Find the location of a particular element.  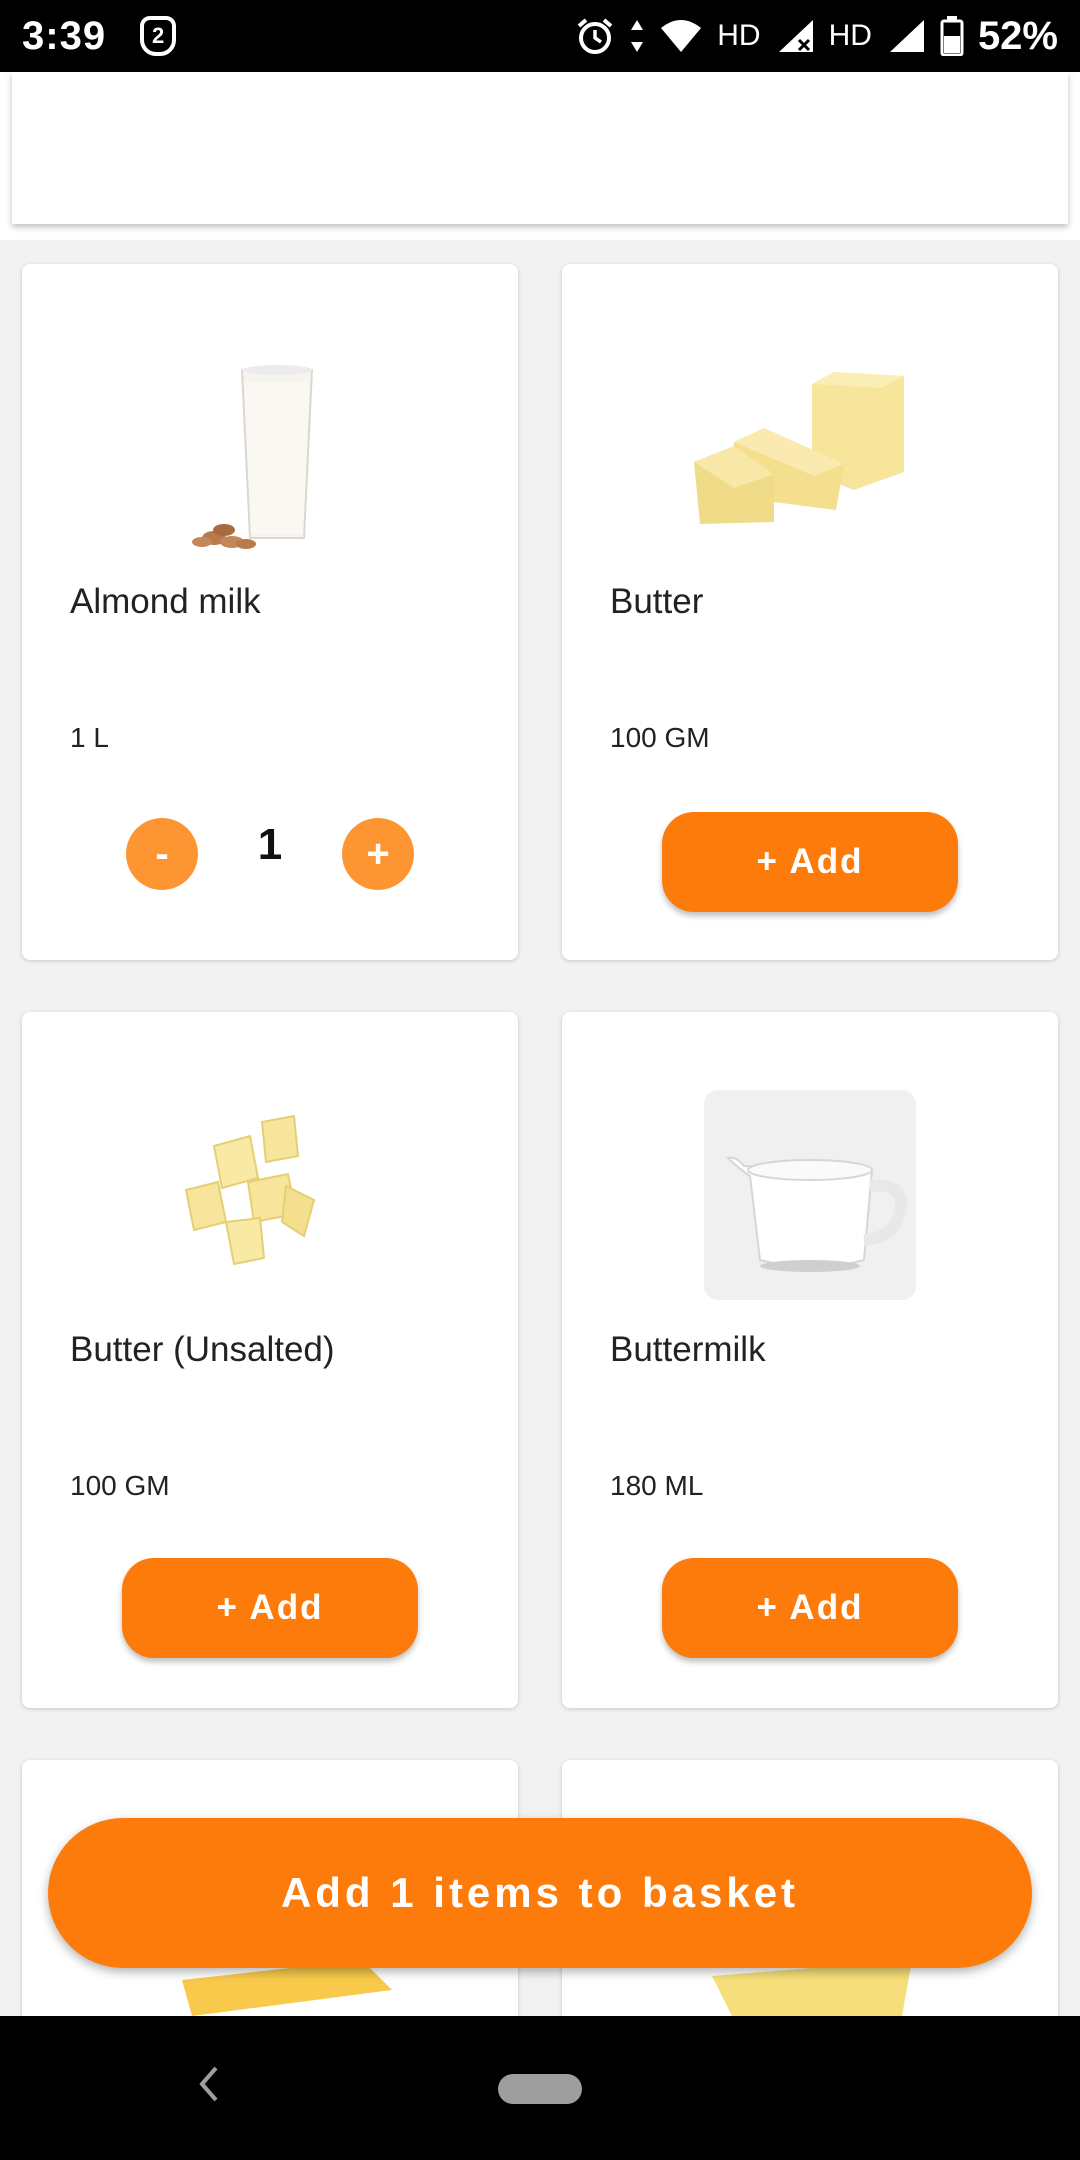

signal-icon-no-sim is located at coordinates (795, 36).